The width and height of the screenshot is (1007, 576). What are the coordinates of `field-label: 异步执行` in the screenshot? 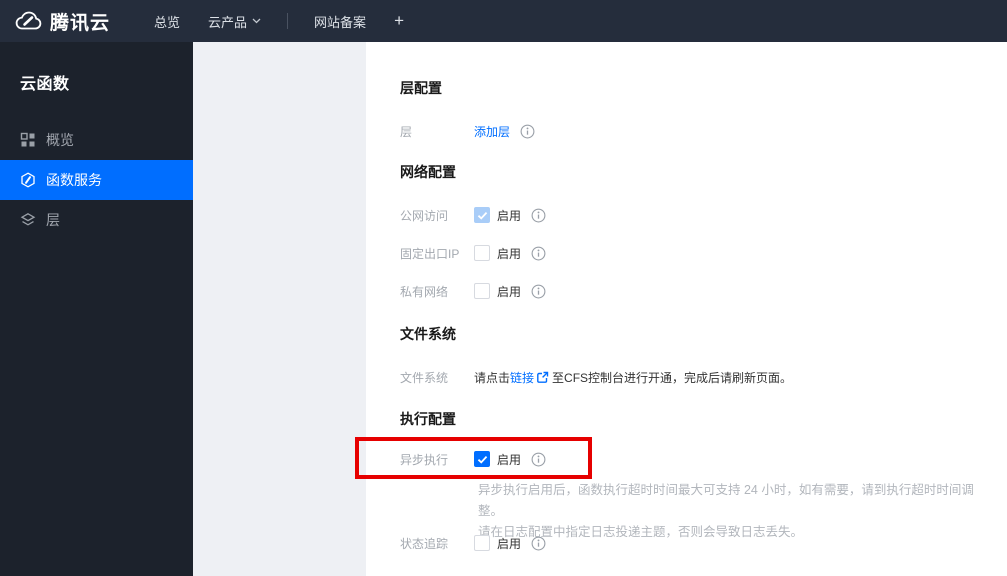 It's located at (424, 459).